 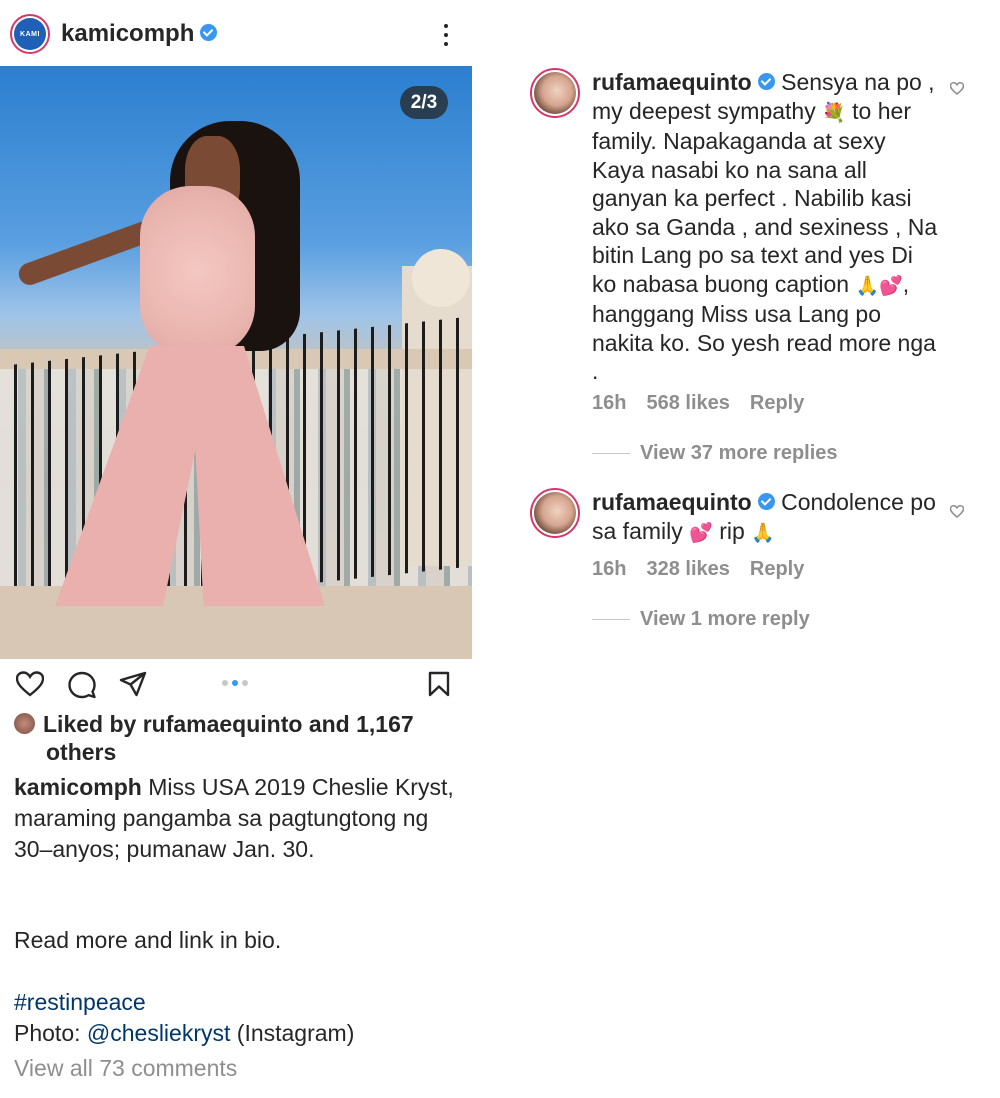 What do you see at coordinates (24, 723) in the screenshot?
I see `liker-avatar` at bounding box center [24, 723].